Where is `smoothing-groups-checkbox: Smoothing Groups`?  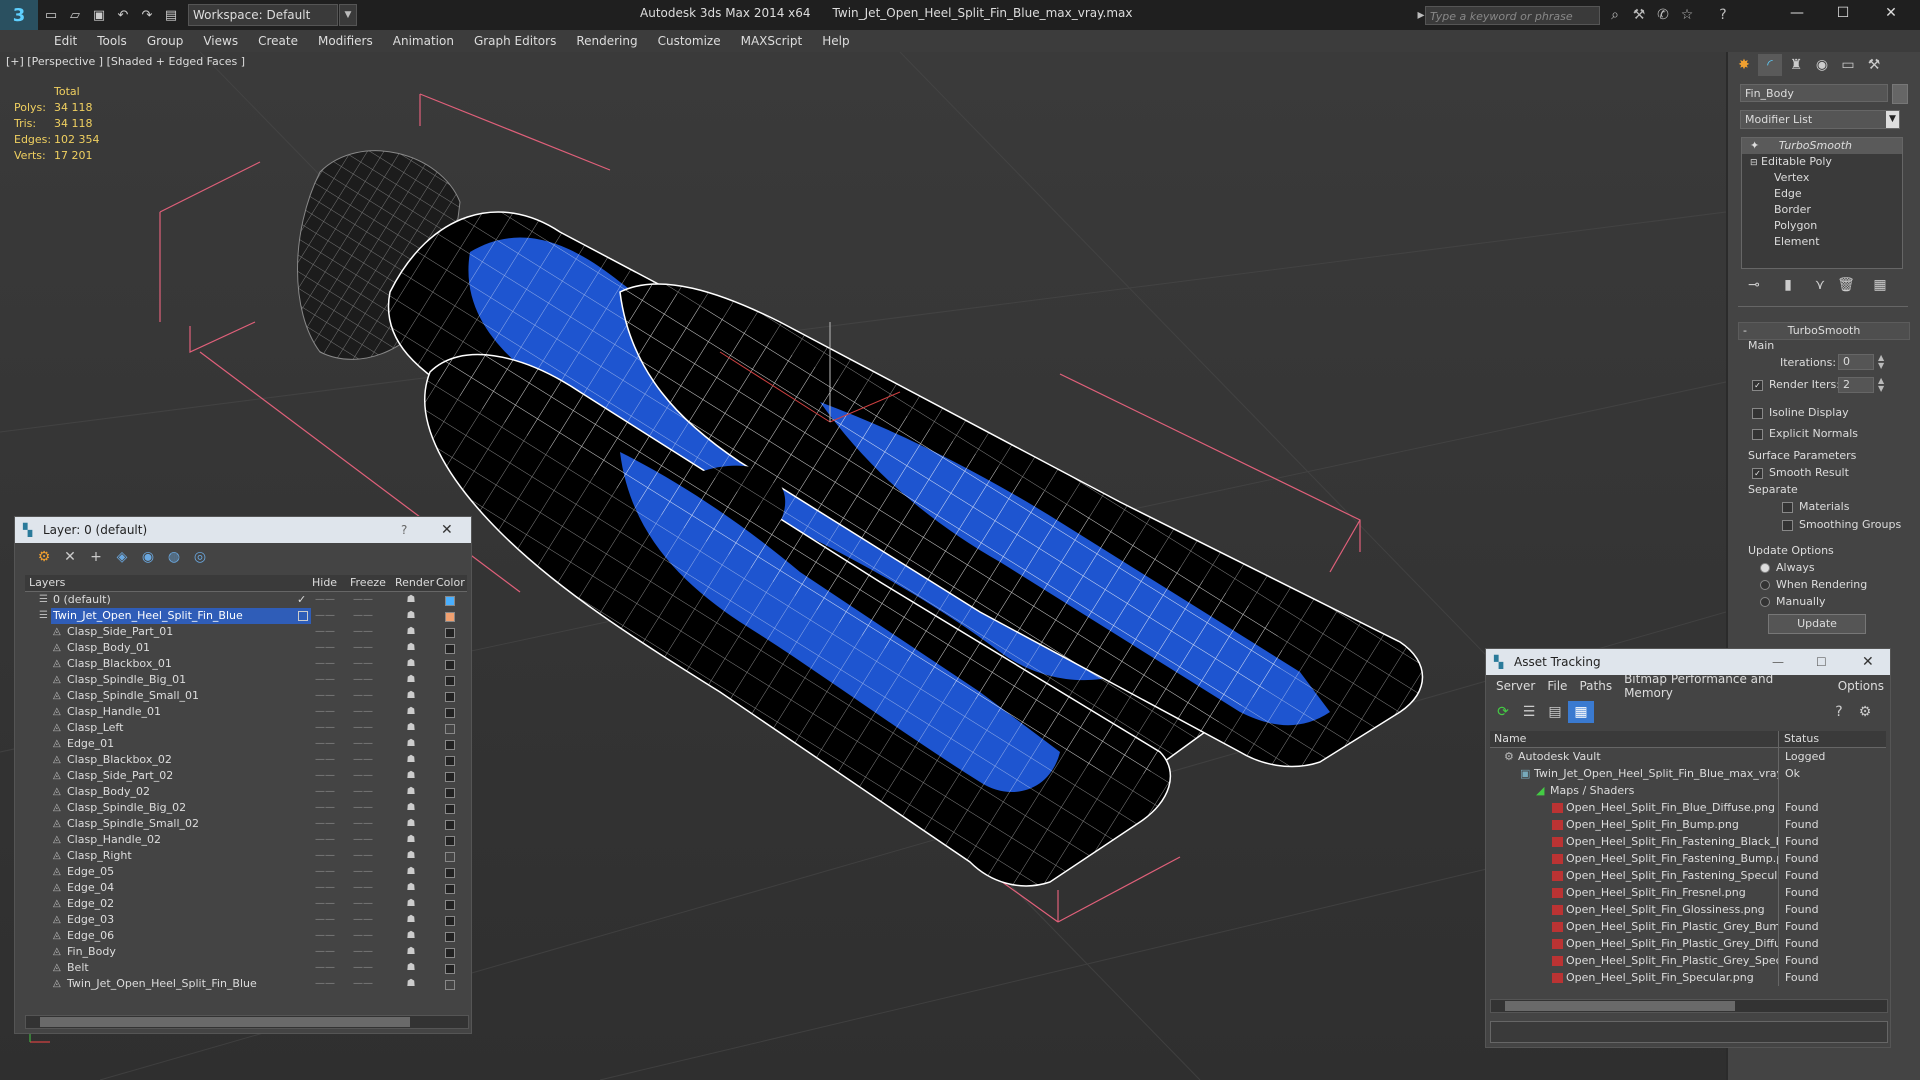 smoothing-groups-checkbox: Smoothing Groups is located at coordinates (1841, 524).